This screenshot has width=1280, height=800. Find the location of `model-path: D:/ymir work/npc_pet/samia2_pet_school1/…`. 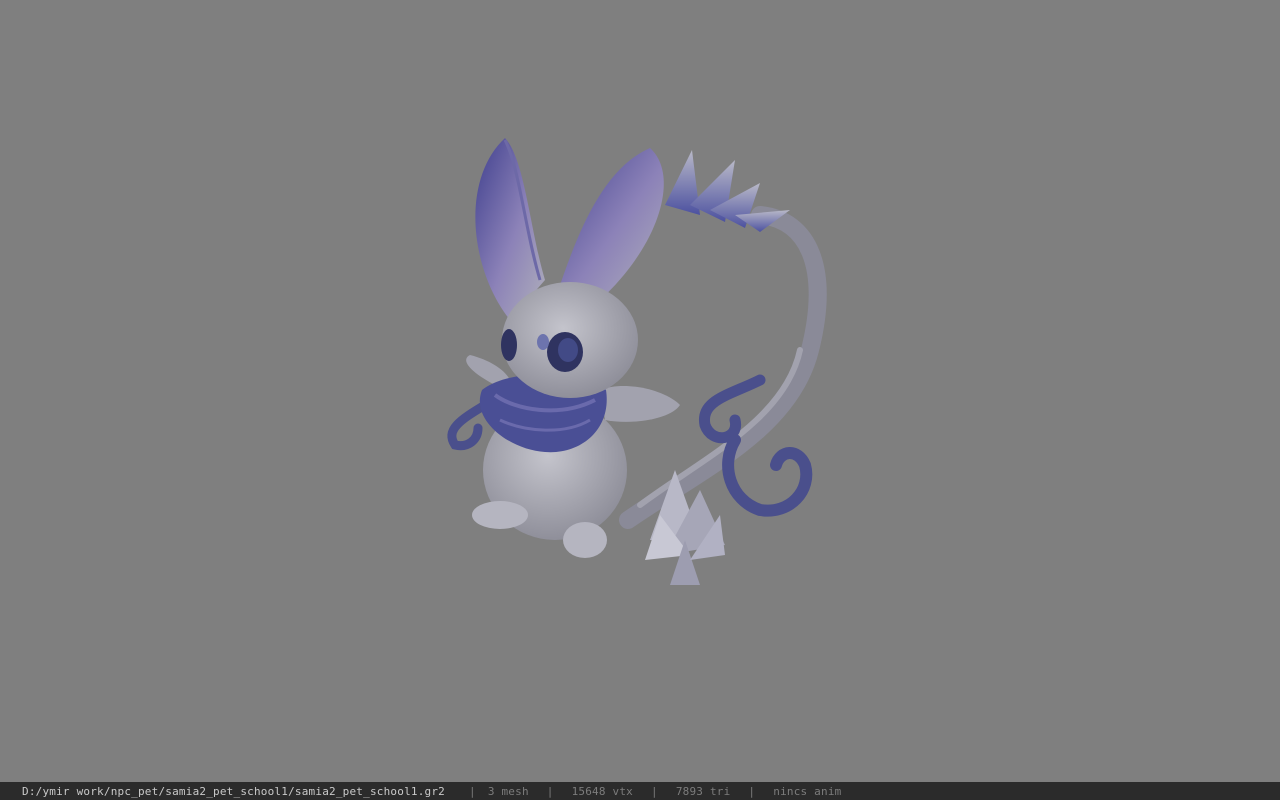

model-path: D:/ymir work/npc_pet/samia2_pet_school1/… is located at coordinates (233, 791).